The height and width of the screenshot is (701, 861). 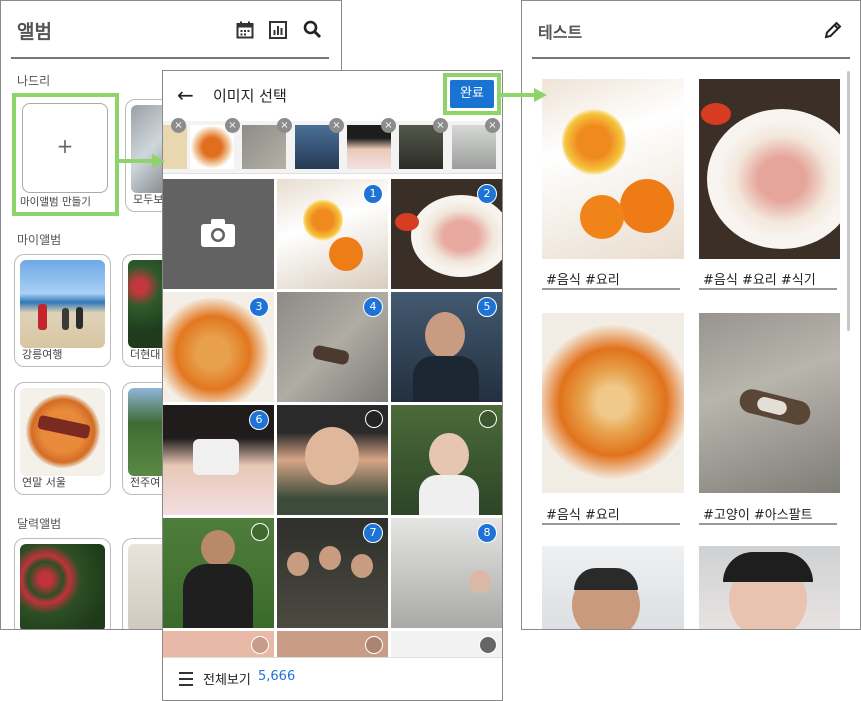 What do you see at coordinates (848, 201) in the screenshot?
I see `scrollbar` at bounding box center [848, 201].